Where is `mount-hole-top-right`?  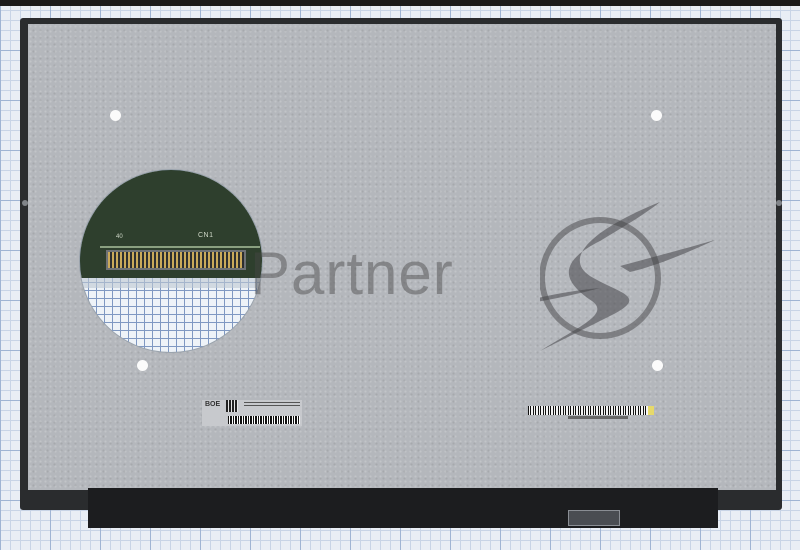 mount-hole-top-right is located at coordinates (656, 115).